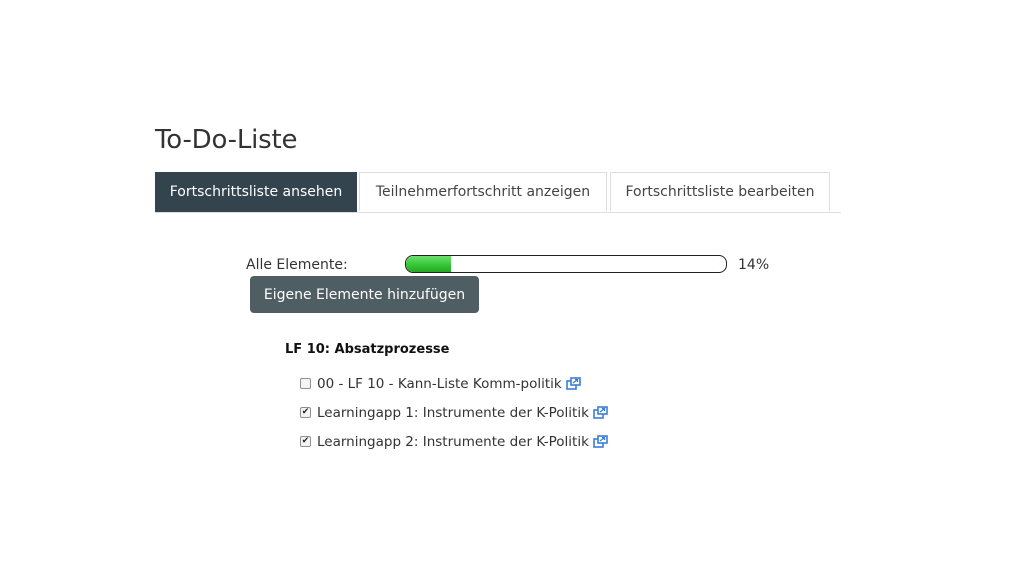 This screenshot has height=579, width=1030. I want to click on add-own-items-button: Eigene Elemente hinzufügen, so click(364, 294).